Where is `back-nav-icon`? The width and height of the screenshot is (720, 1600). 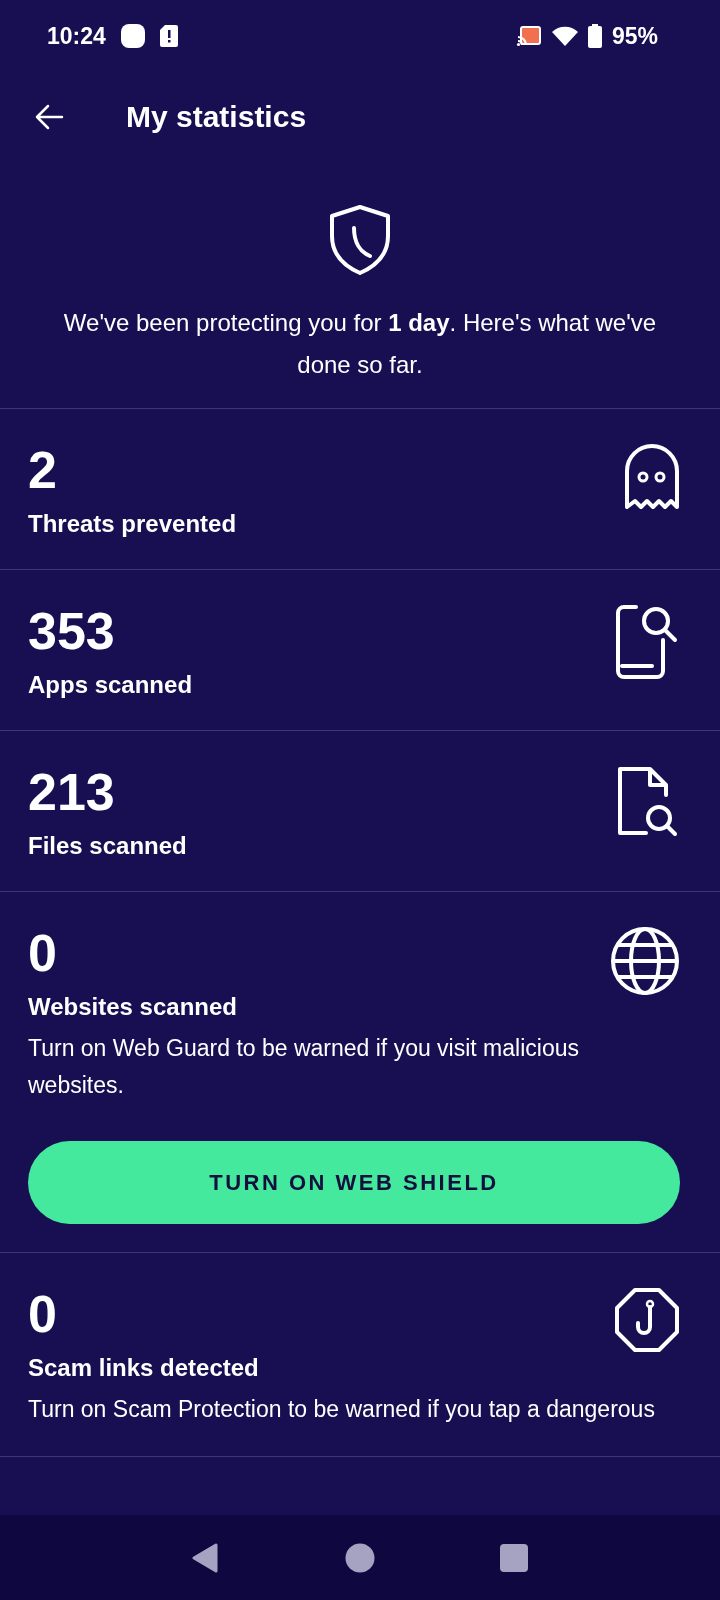 back-nav-icon is located at coordinates (206, 1557).